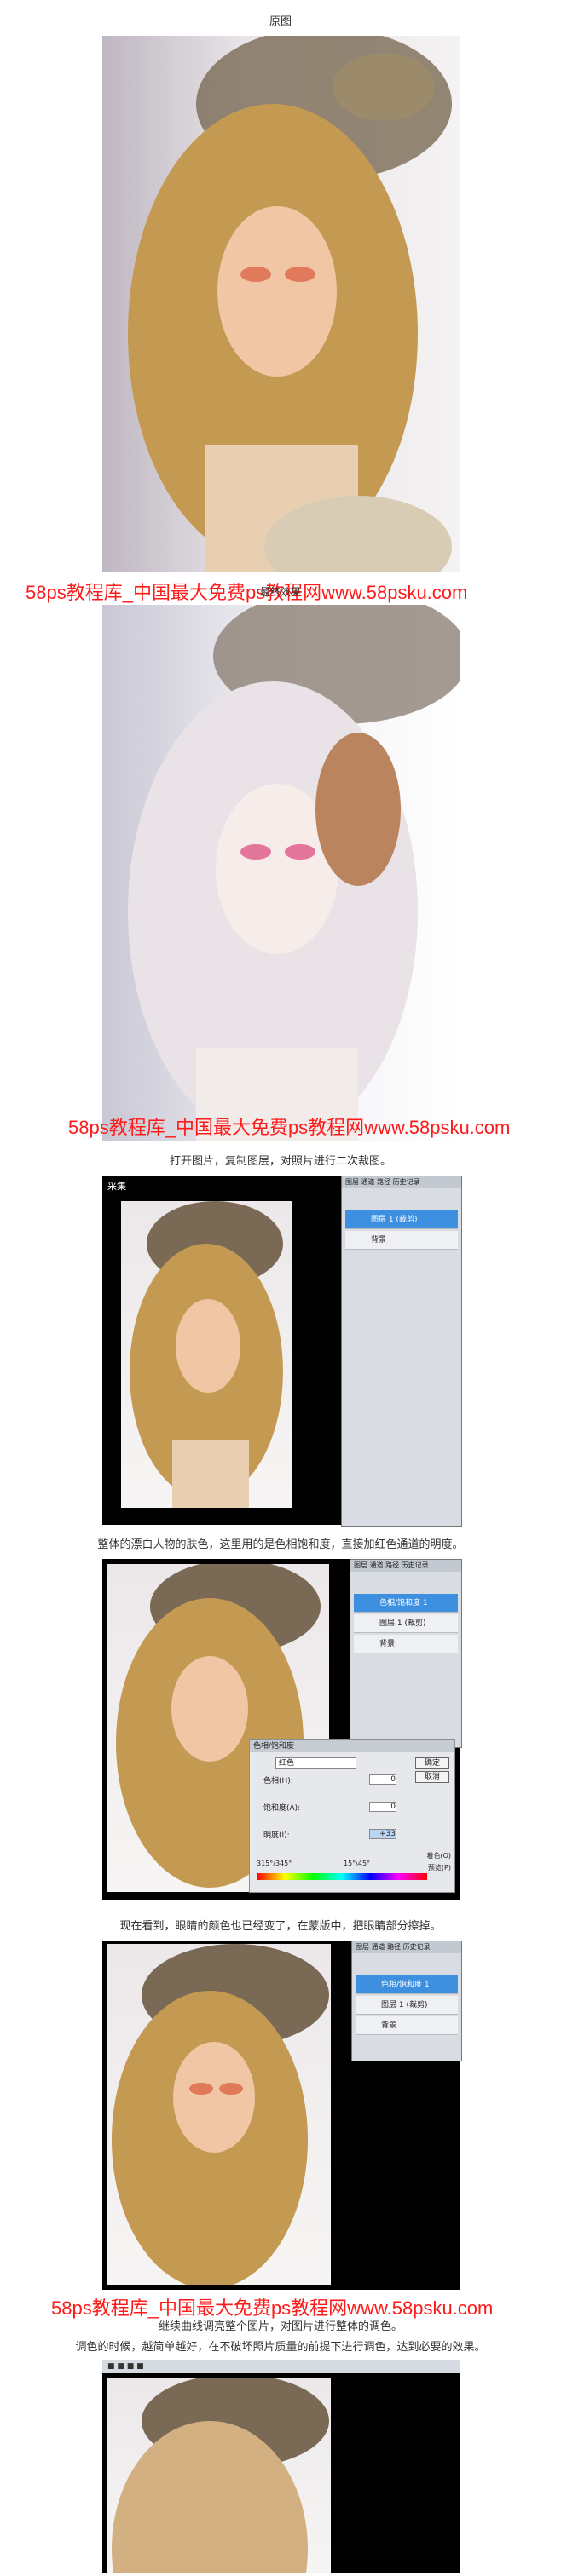  I want to click on layers-panel-1: 图层 通道 路径 历史记录 图层 1 (裁剪) 背景, so click(401, 1352).